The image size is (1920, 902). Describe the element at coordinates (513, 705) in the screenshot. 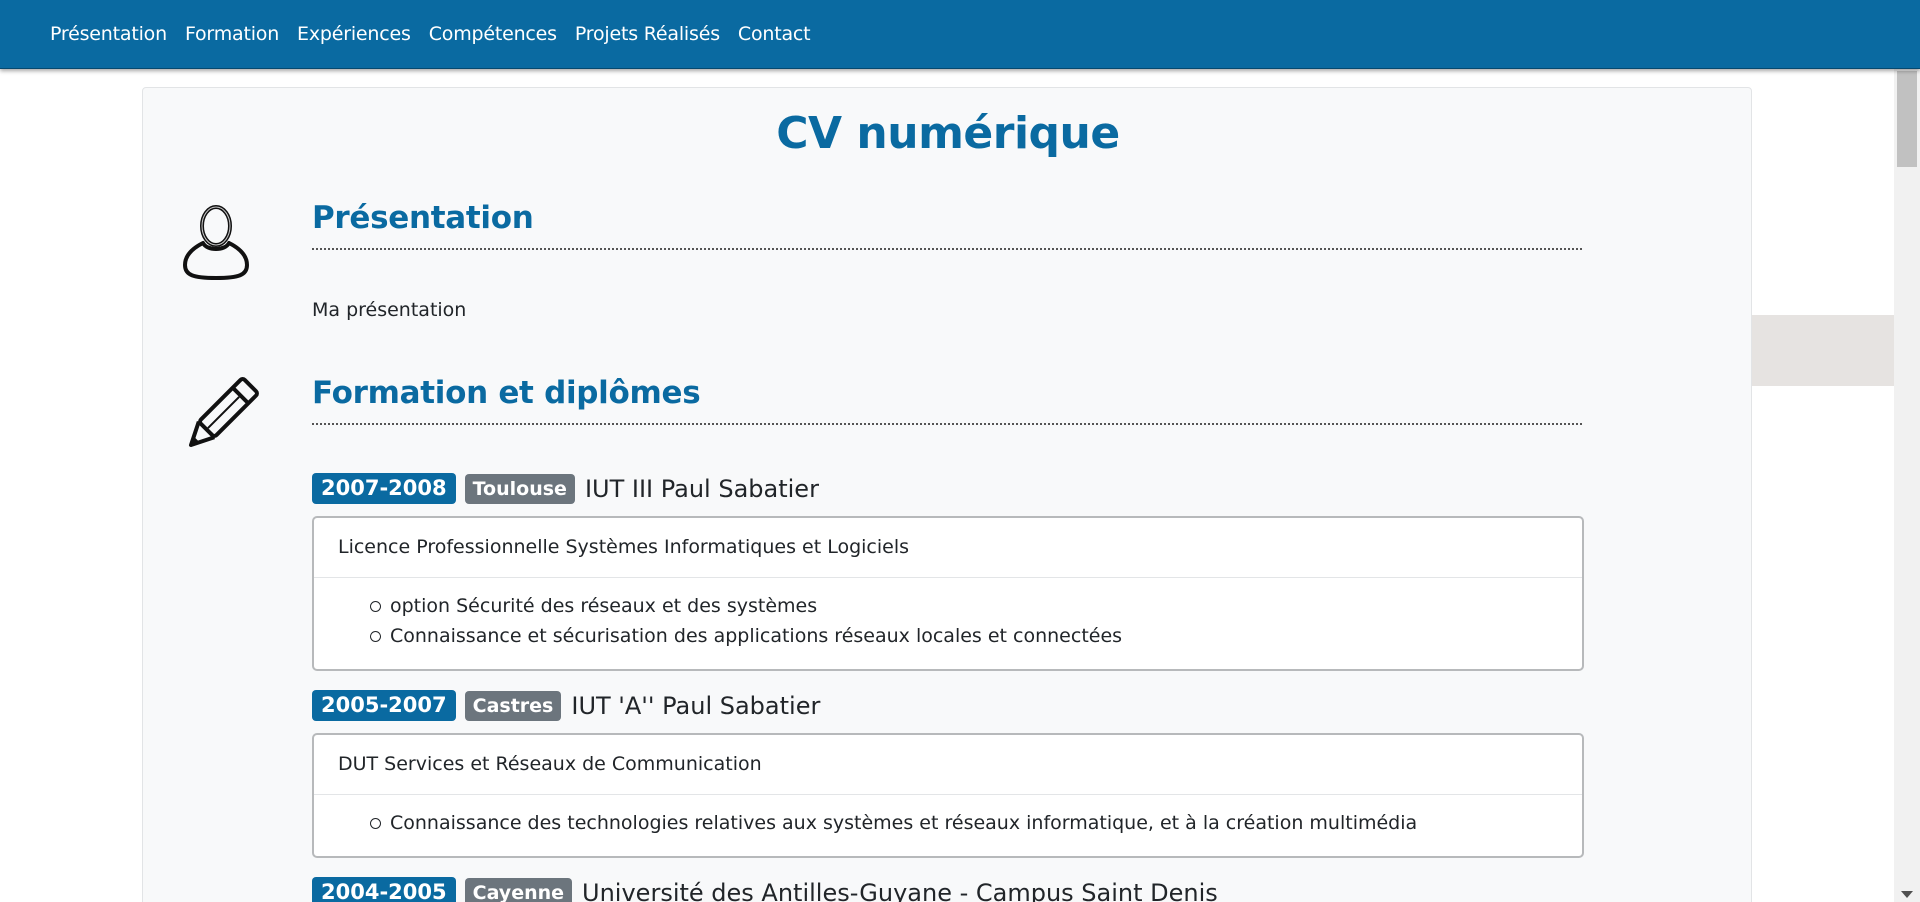

I see `city-badge: Castres` at that location.